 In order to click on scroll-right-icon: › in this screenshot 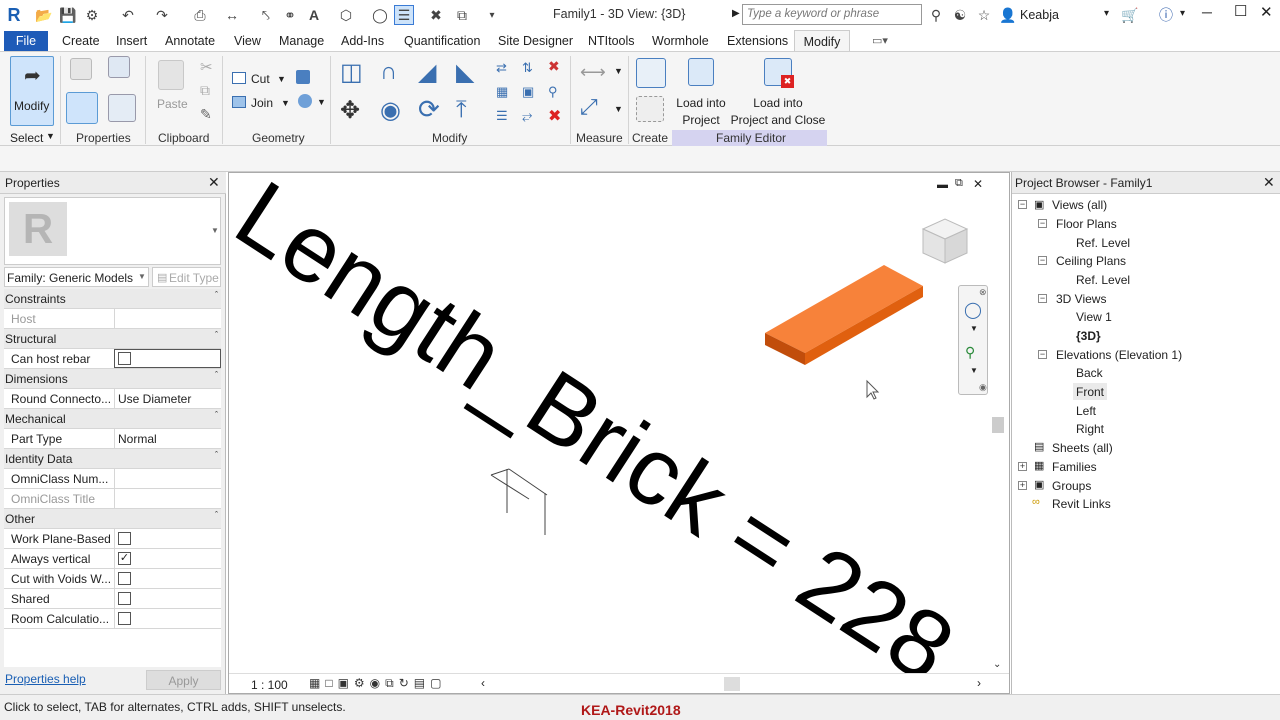, I will do `click(979, 683)`.